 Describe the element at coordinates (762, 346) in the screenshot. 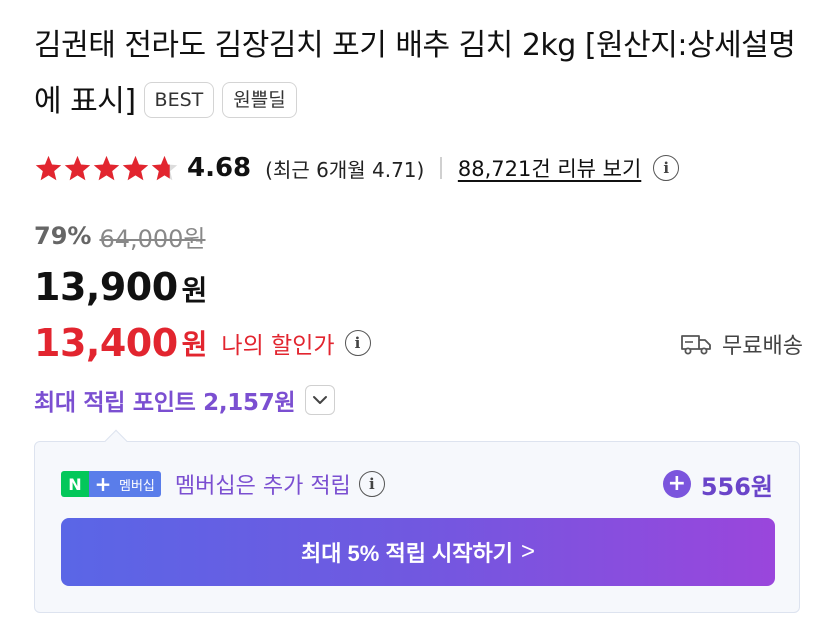

I see `free-shipping-label: 무료배송` at that location.